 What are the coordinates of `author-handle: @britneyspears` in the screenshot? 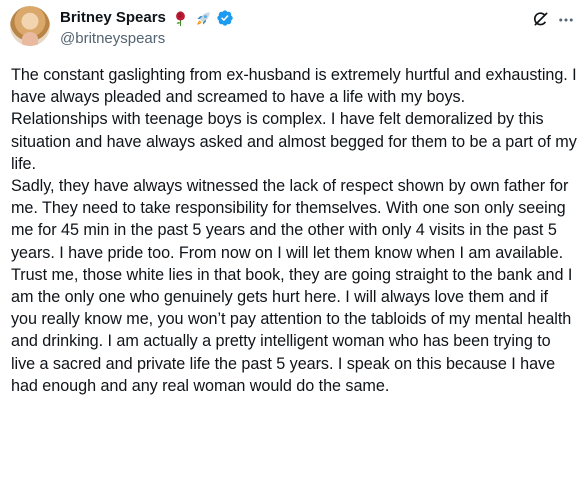 It's located at (112, 39).